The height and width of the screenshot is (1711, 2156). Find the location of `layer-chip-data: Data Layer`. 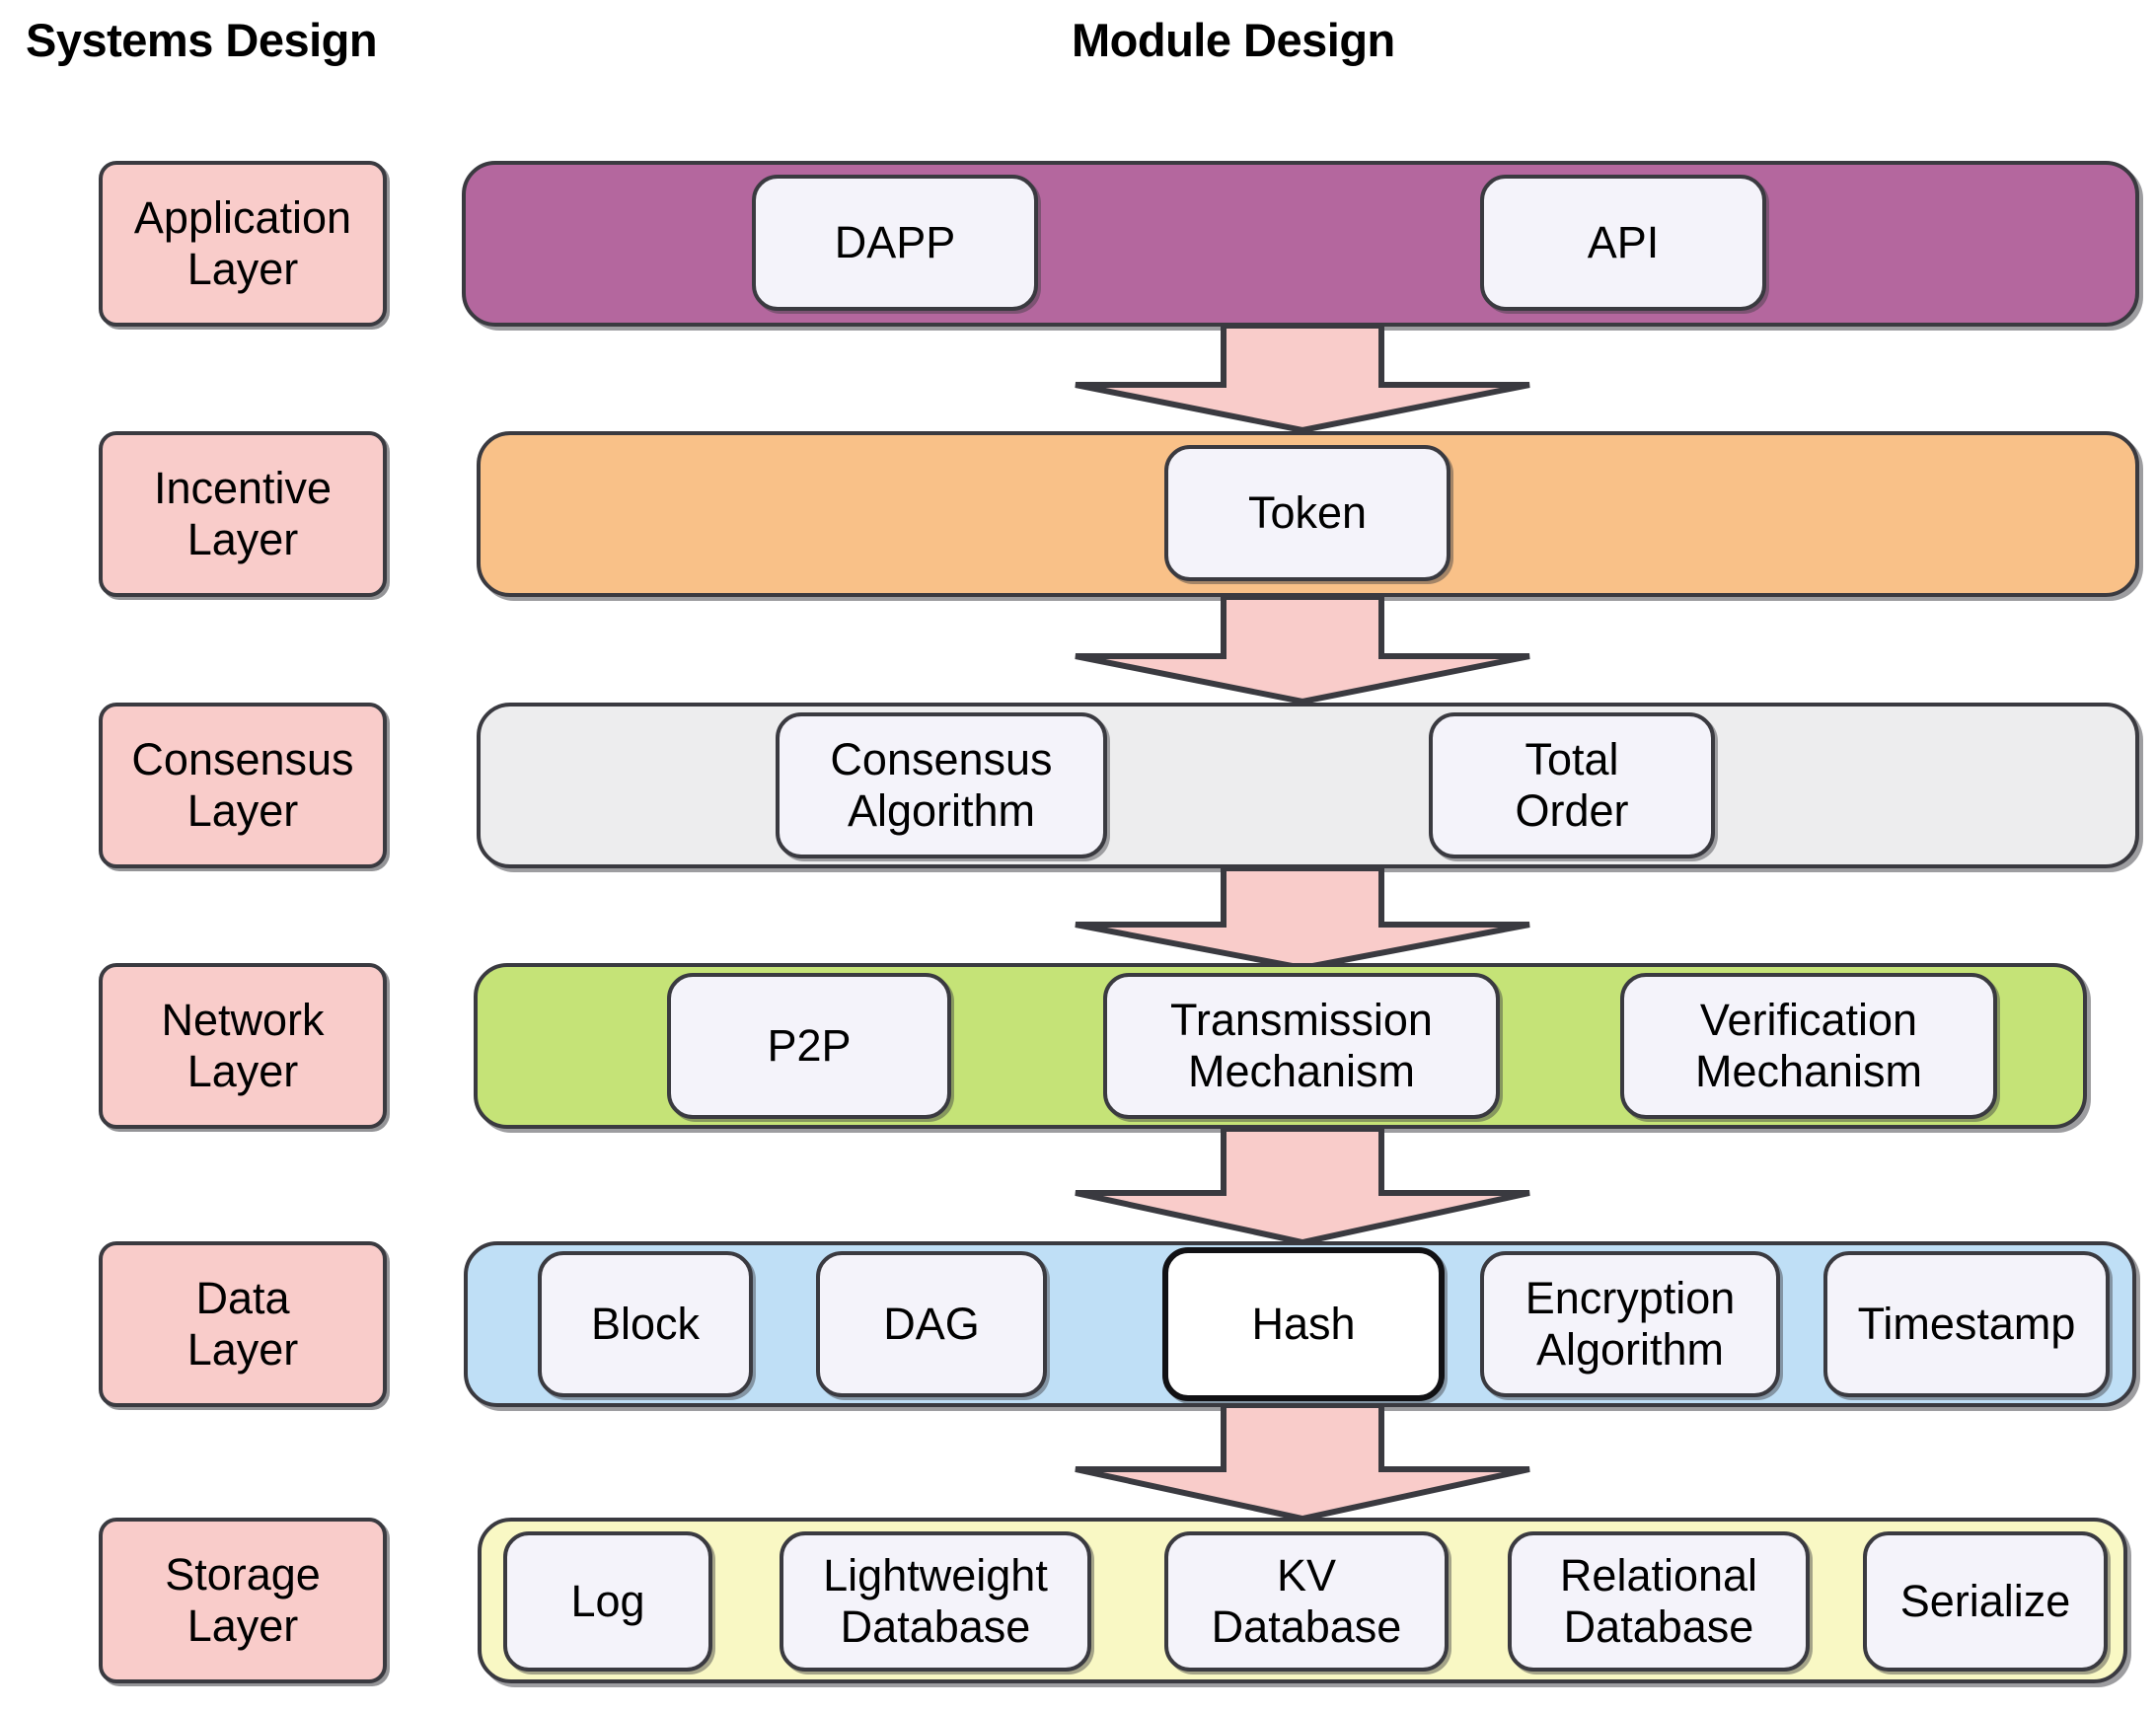

layer-chip-data: Data Layer is located at coordinates (243, 1324).